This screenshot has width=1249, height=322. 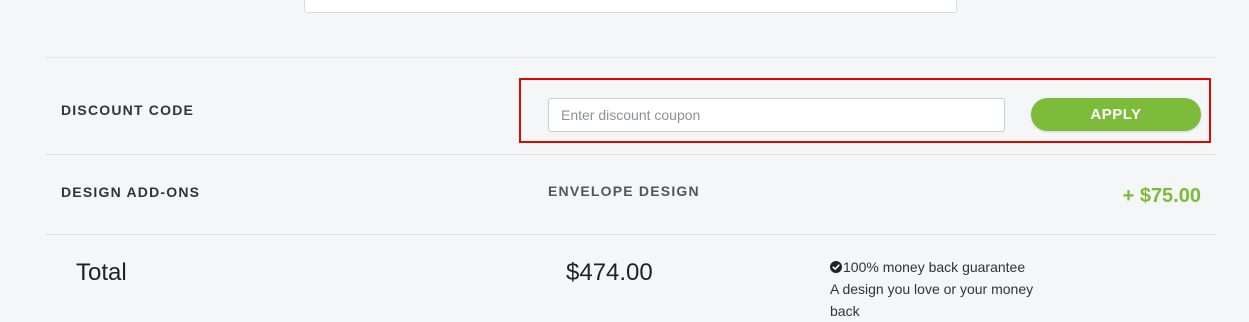 I want to click on check-circle-icon, so click(x=836, y=265).